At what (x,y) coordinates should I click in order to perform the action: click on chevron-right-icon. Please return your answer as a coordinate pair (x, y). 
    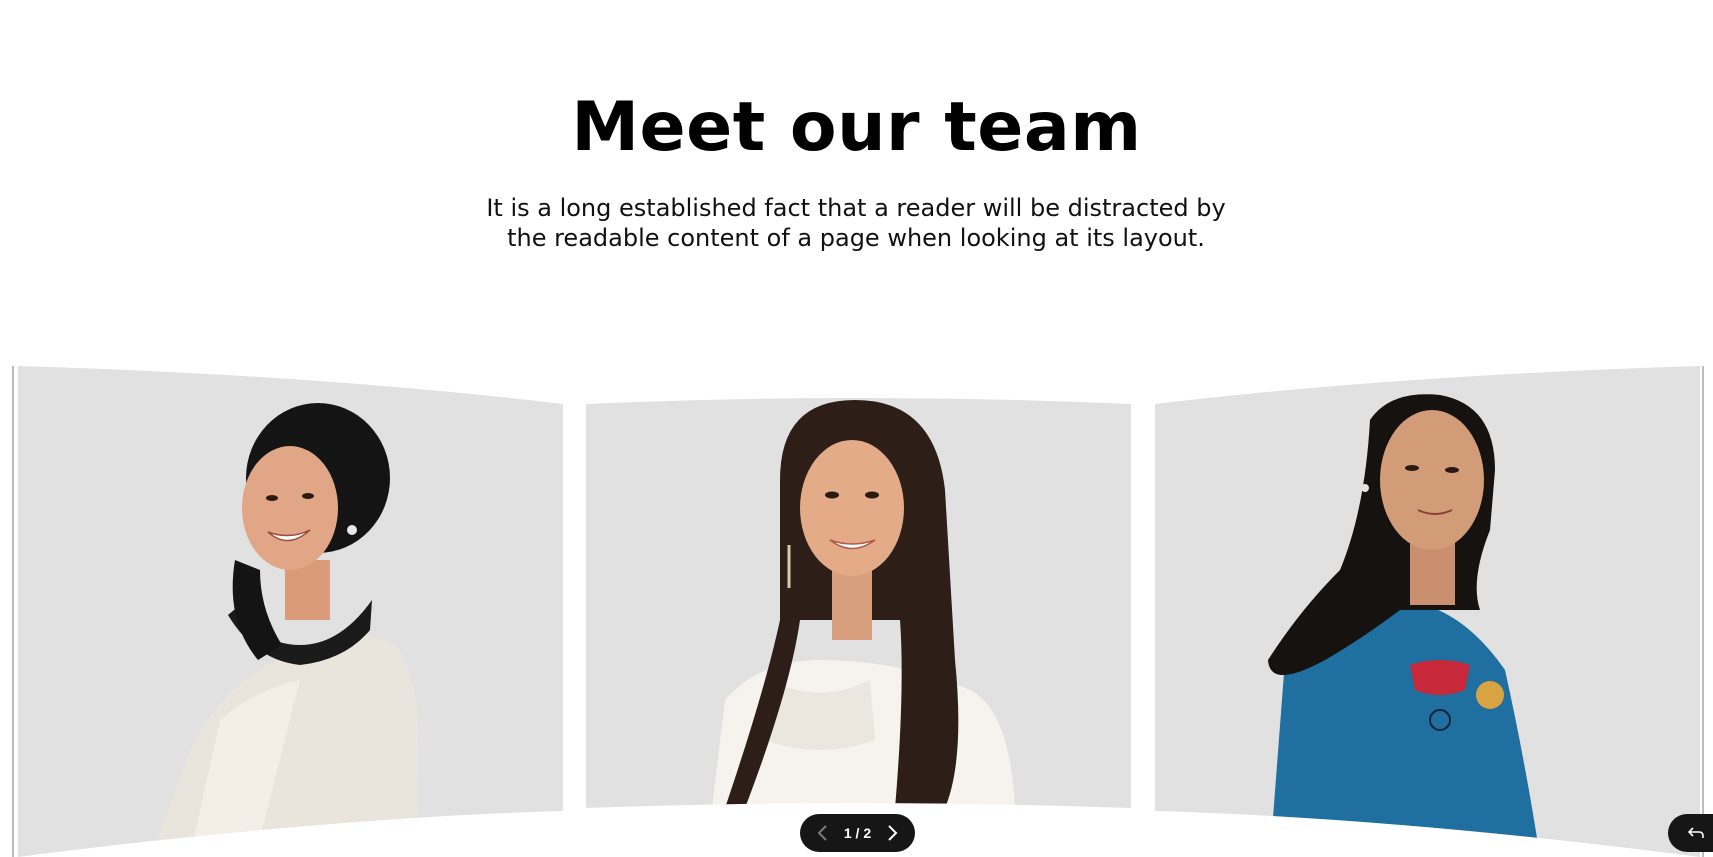
    Looking at the image, I should click on (893, 833).